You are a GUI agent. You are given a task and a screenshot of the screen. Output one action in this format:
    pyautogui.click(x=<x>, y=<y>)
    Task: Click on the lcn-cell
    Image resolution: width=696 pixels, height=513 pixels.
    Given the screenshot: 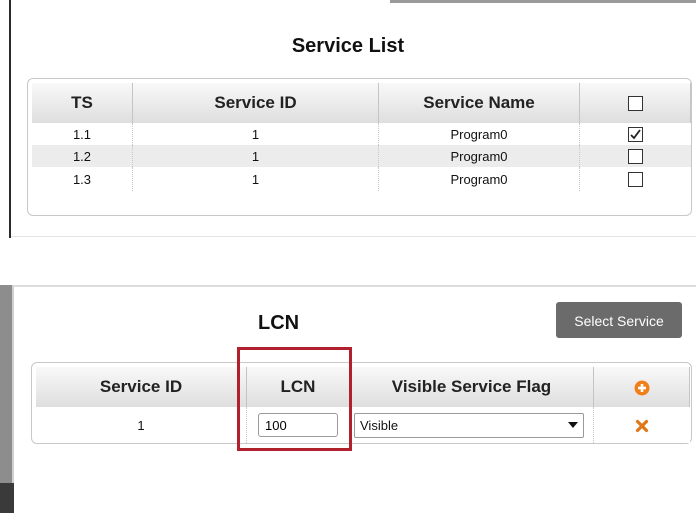 What is the action you would take?
    pyautogui.click(x=298, y=425)
    